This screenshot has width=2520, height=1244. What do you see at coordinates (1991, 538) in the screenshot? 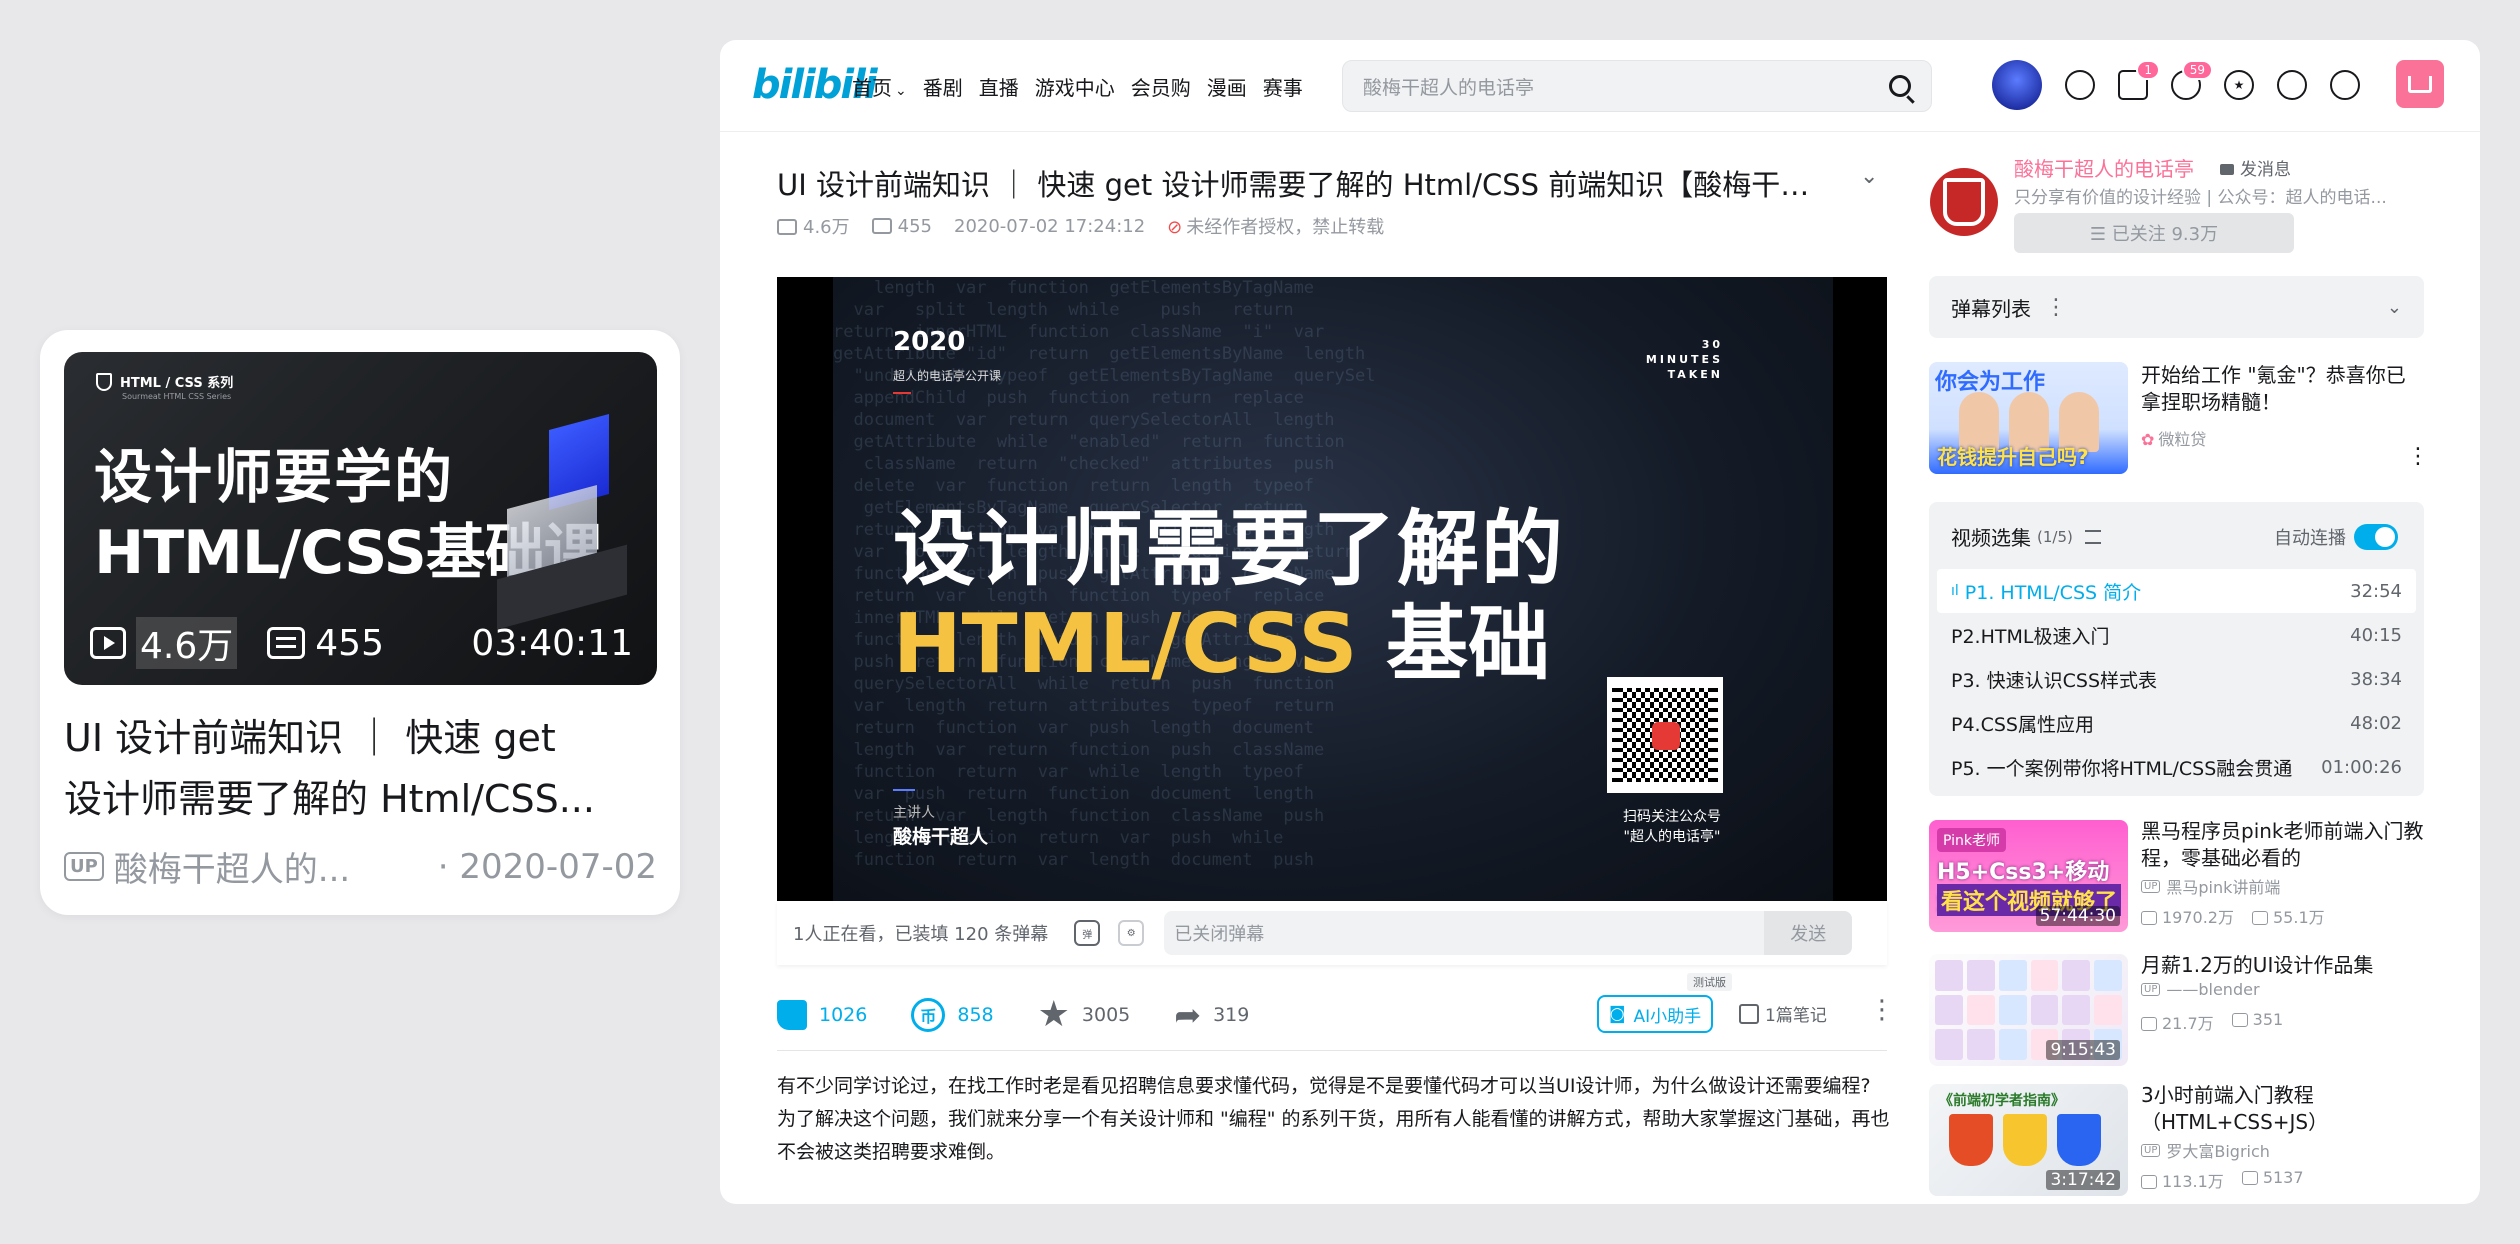
I see `playlist-title: 视频选集` at bounding box center [1991, 538].